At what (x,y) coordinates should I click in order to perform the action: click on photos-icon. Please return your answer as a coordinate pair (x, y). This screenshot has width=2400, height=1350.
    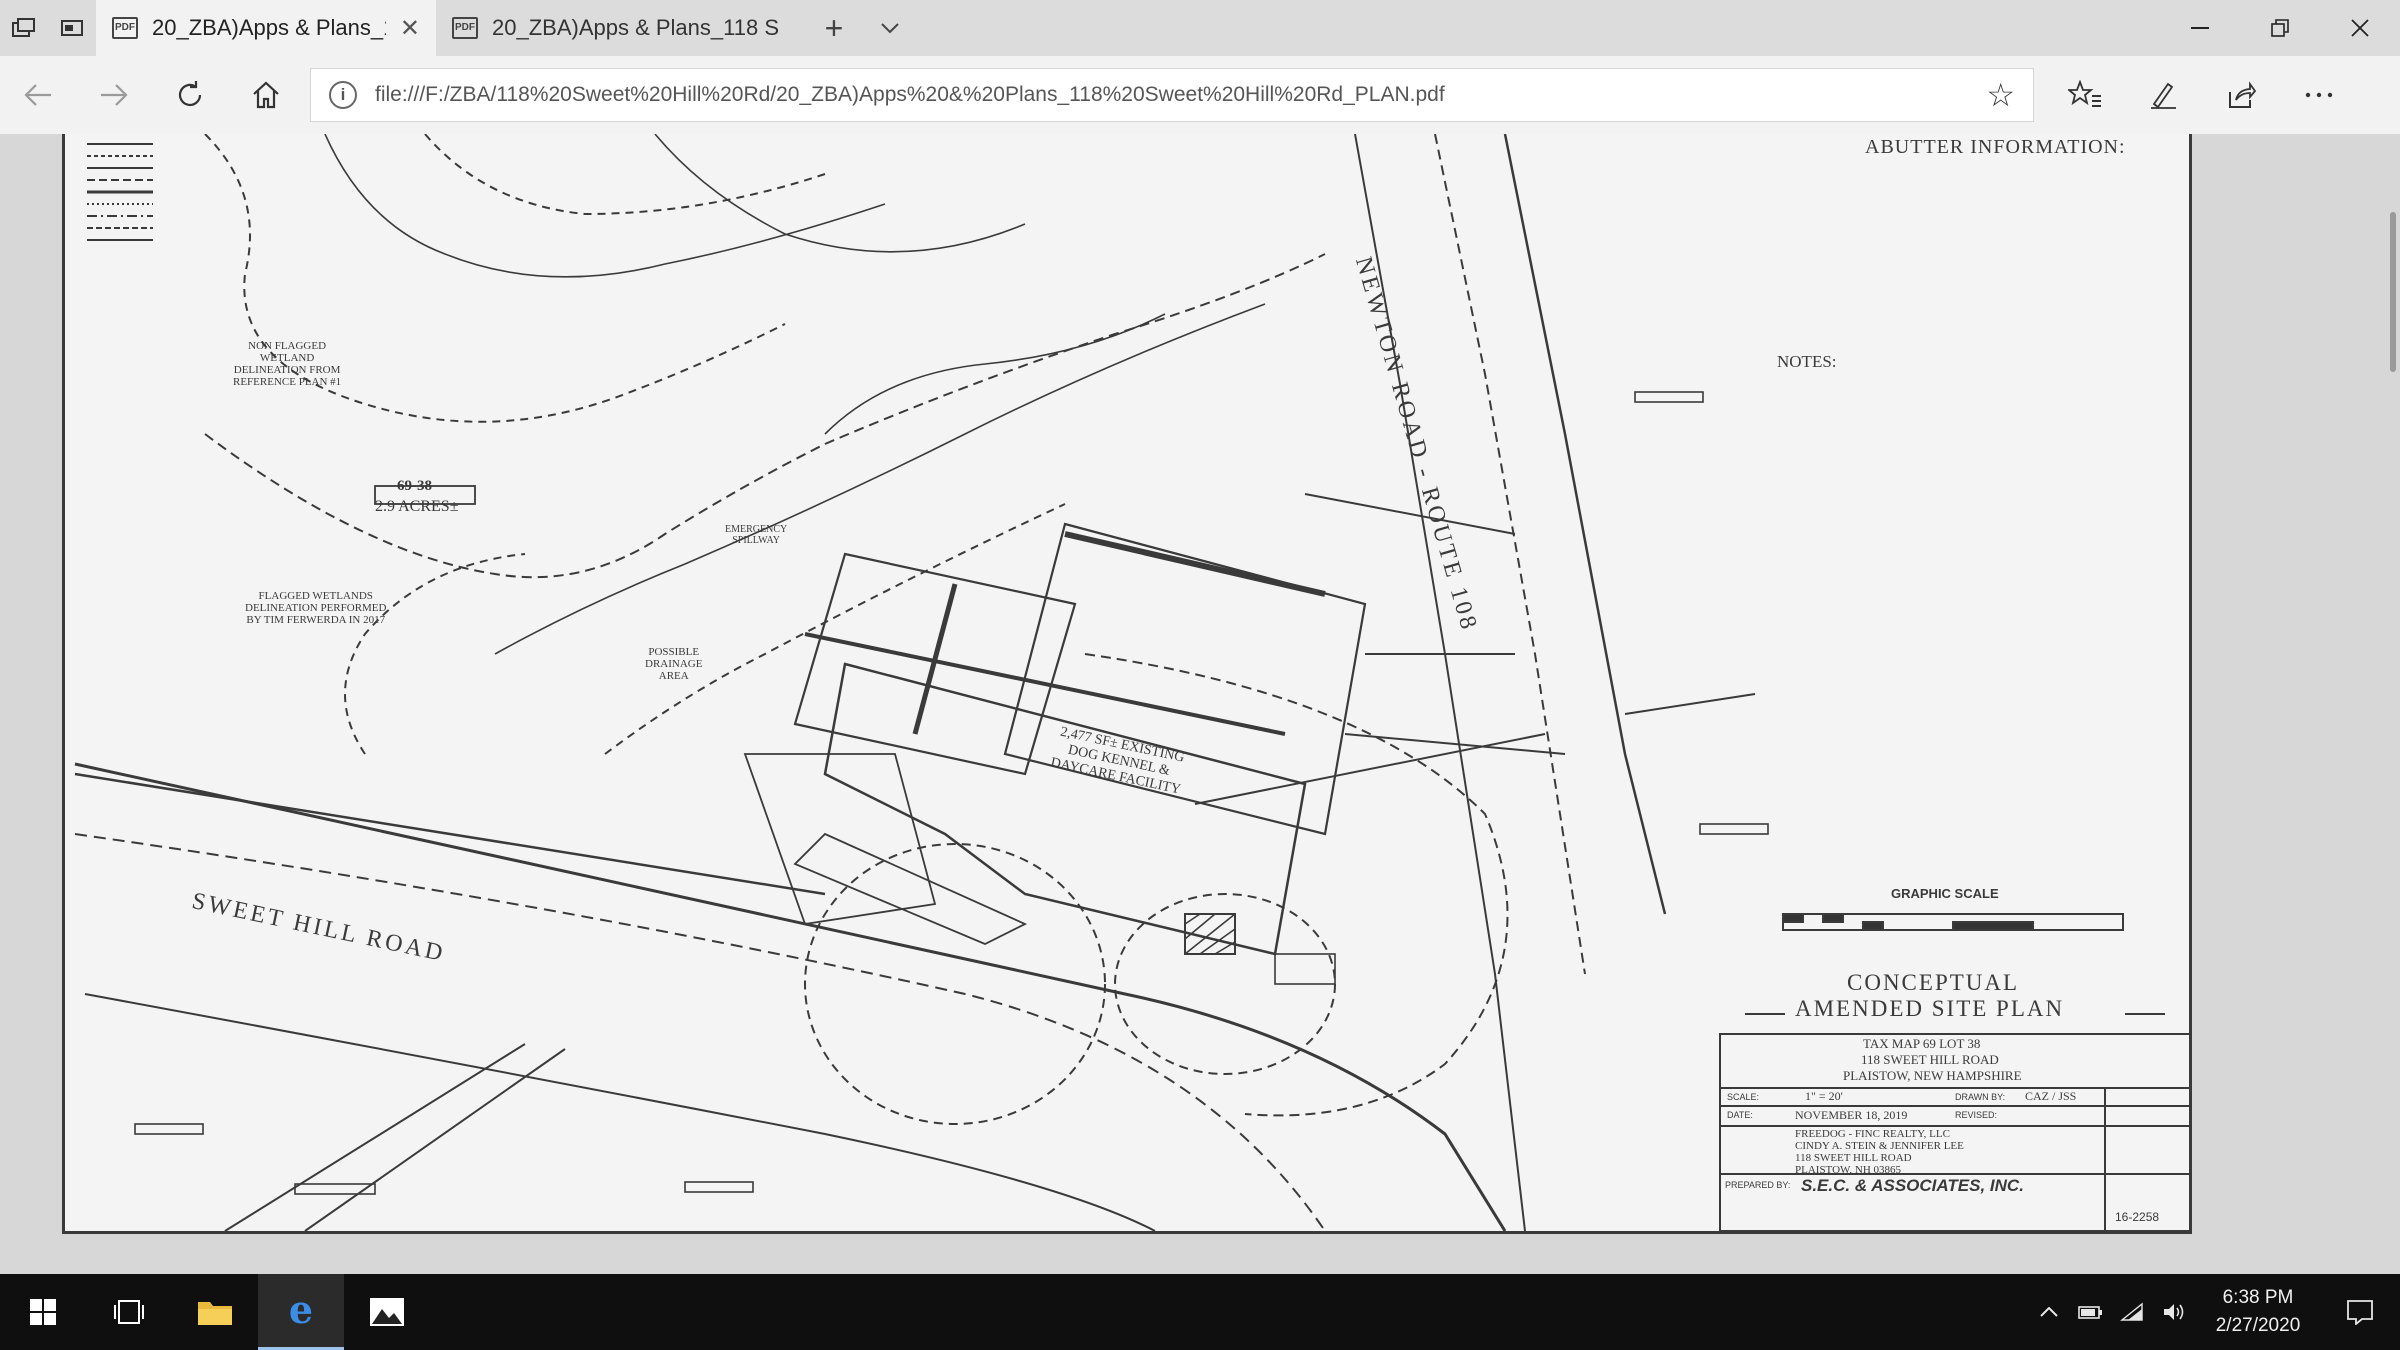
    Looking at the image, I should click on (387, 1312).